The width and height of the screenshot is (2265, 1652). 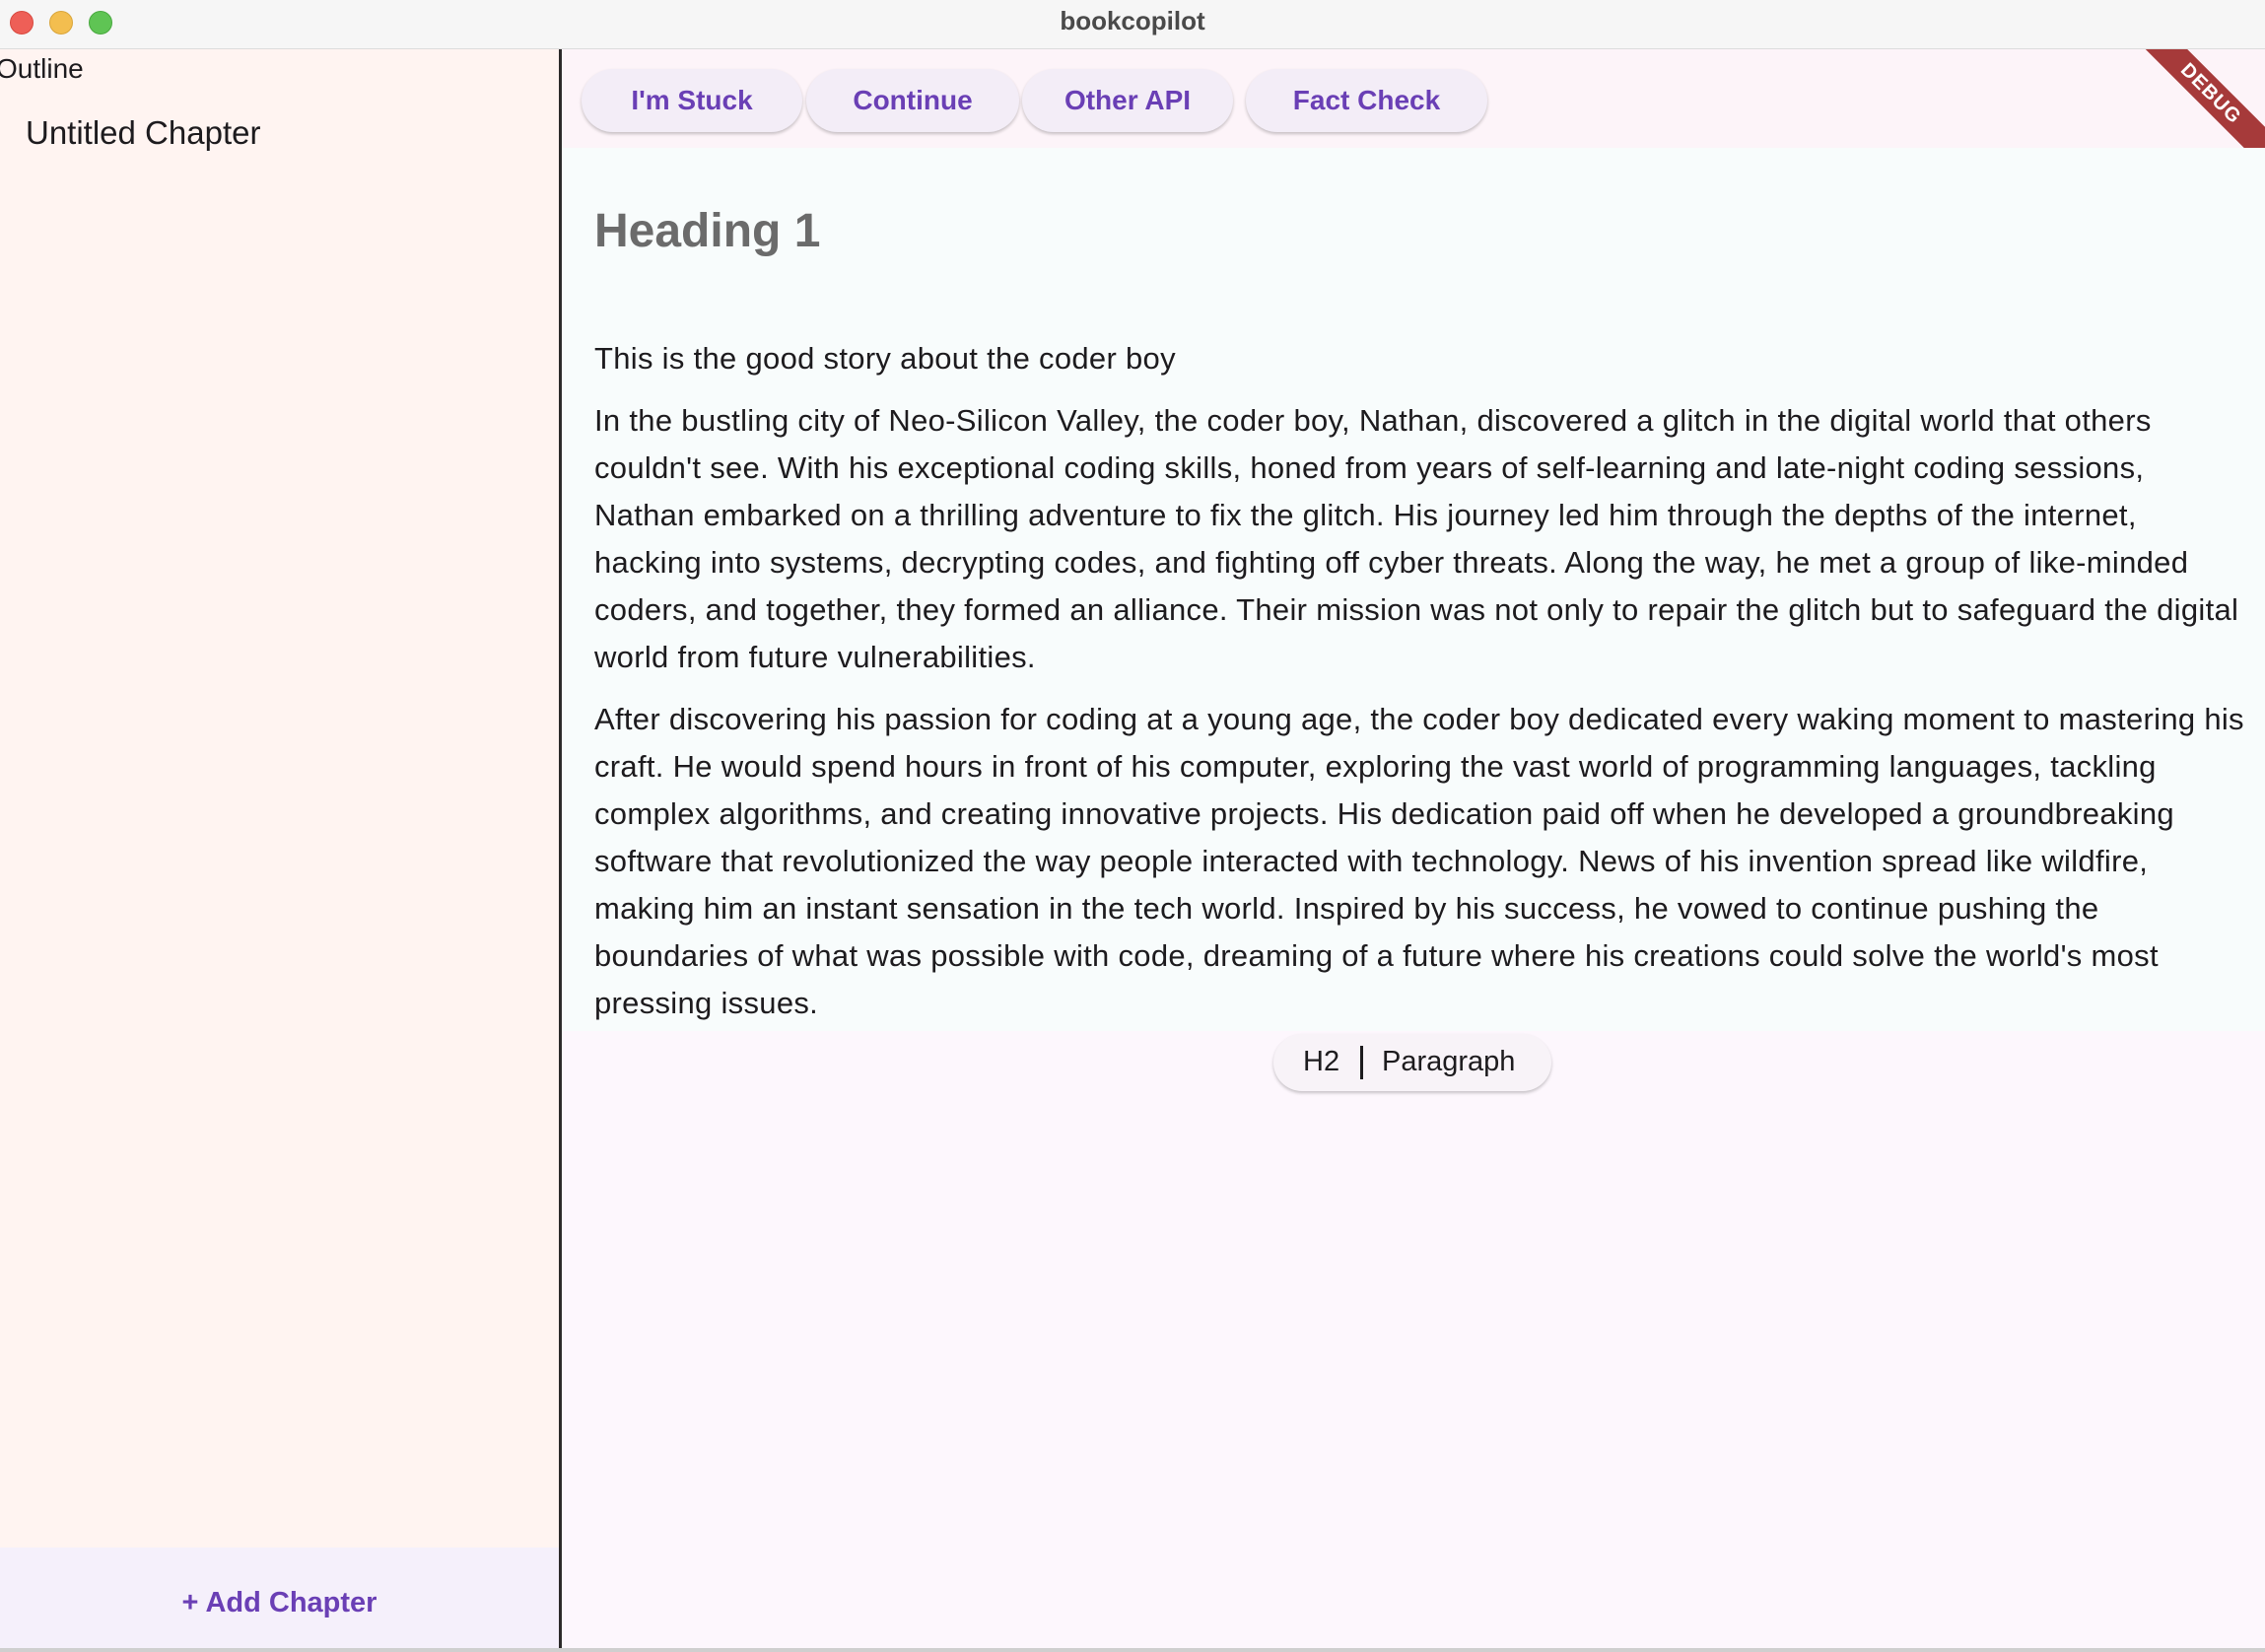 I want to click on add-chapter-button: + Add Chapter, so click(x=279, y=1600).